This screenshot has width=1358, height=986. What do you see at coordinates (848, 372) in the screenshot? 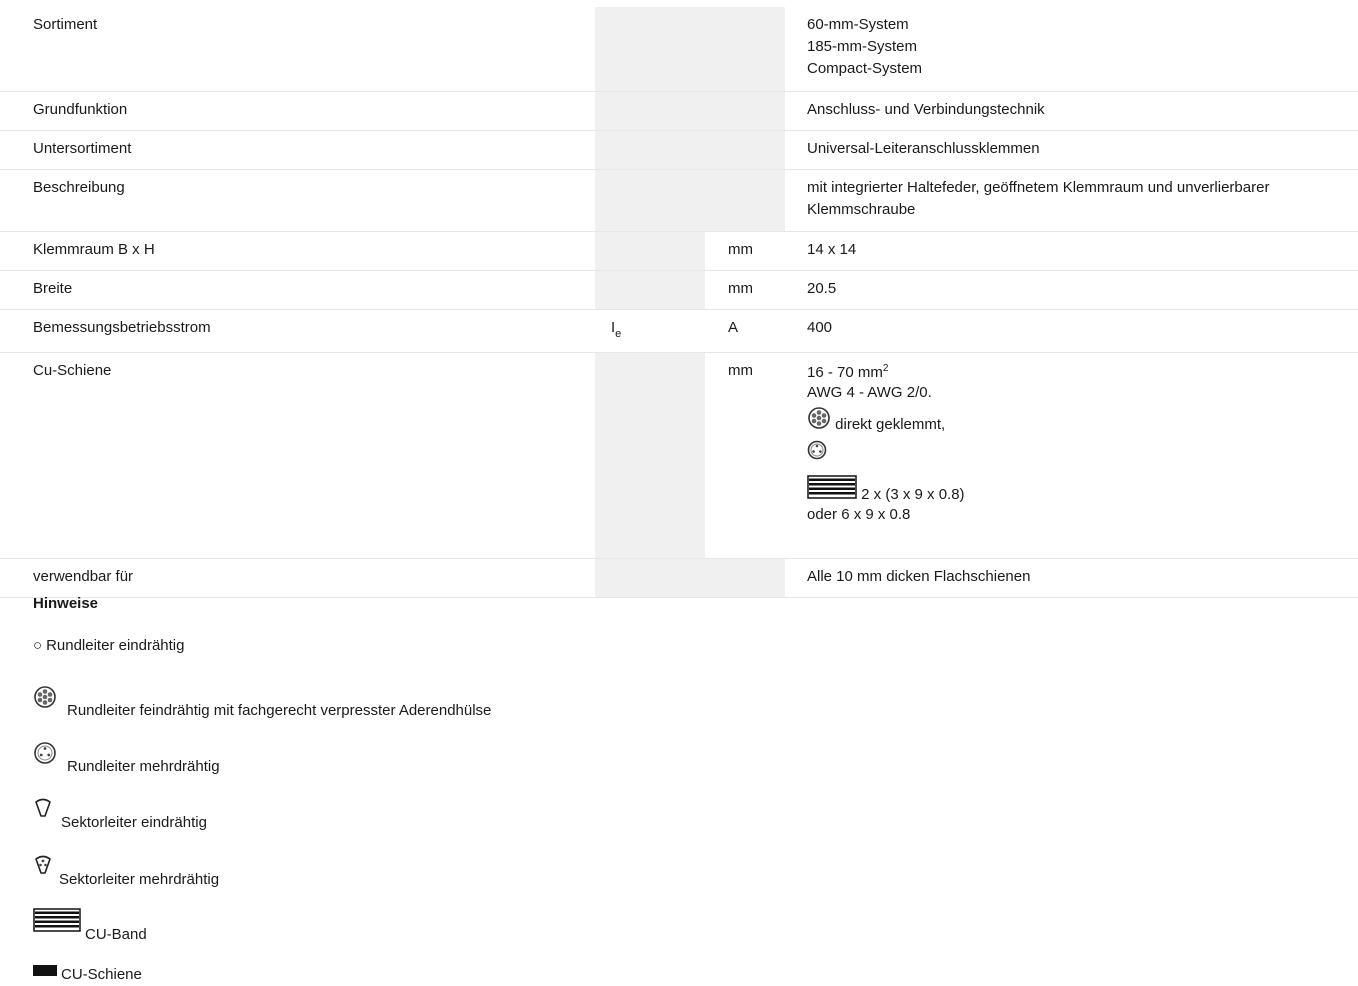
I see `cu-range: 16 - 70 mm2` at bounding box center [848, 372].